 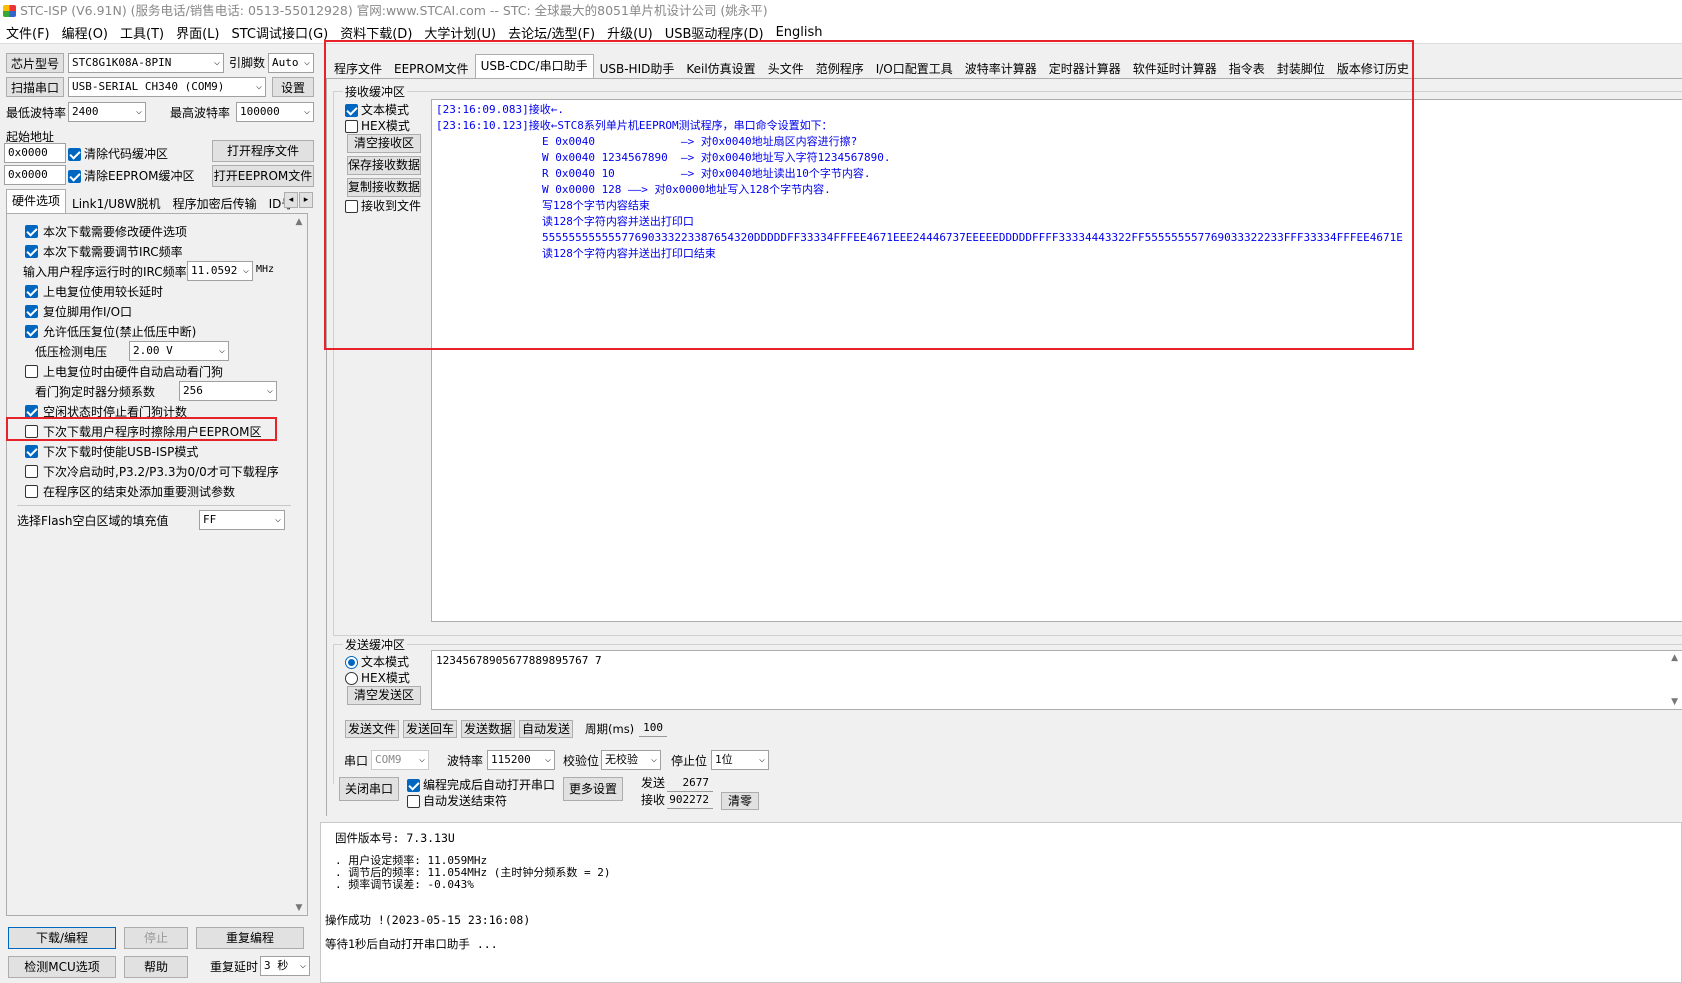 I want to click on tab-scroll-left-icon: ◂, so click(x=291, y=200).